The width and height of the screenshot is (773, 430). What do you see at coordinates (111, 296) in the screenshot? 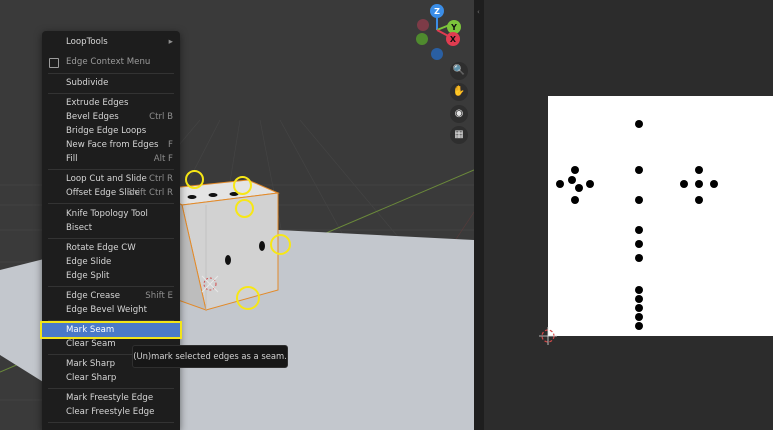
I see `menu-item-edge-crease: Edge Crease Shift E` at bounding box center [111, 296].